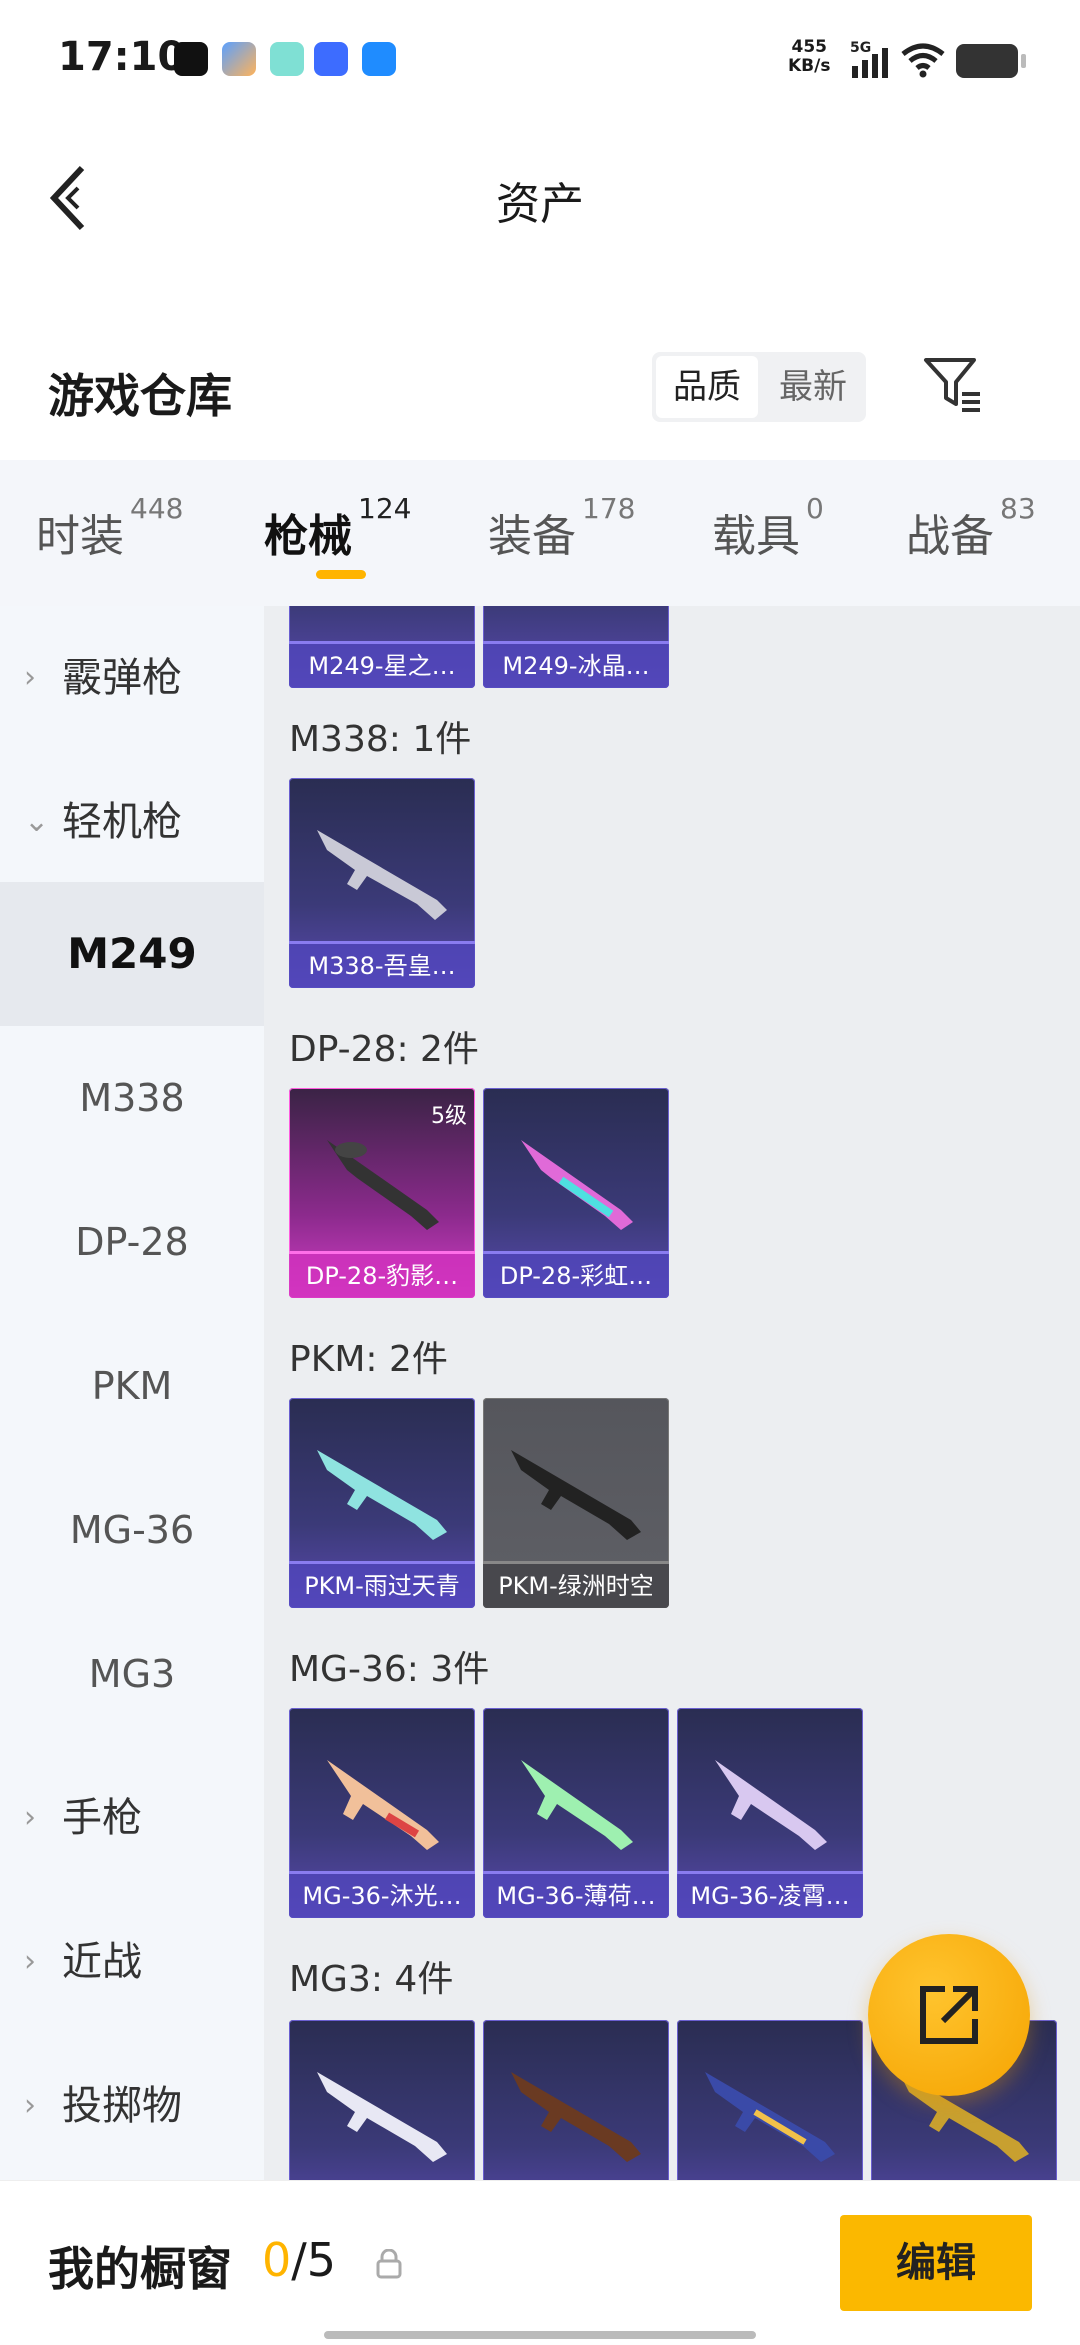  I want to click on showcase-count: 0/5, so click(299, 2260).